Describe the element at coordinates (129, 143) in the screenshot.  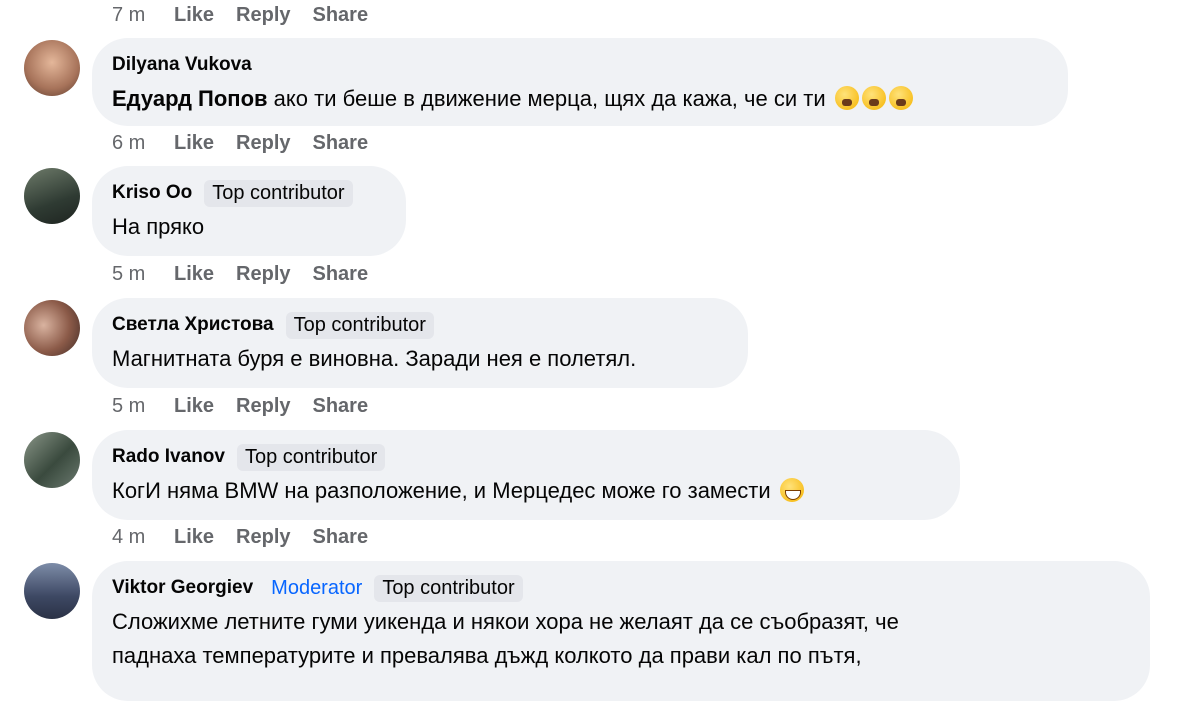
I see `comment-time: 6 m` at that location.